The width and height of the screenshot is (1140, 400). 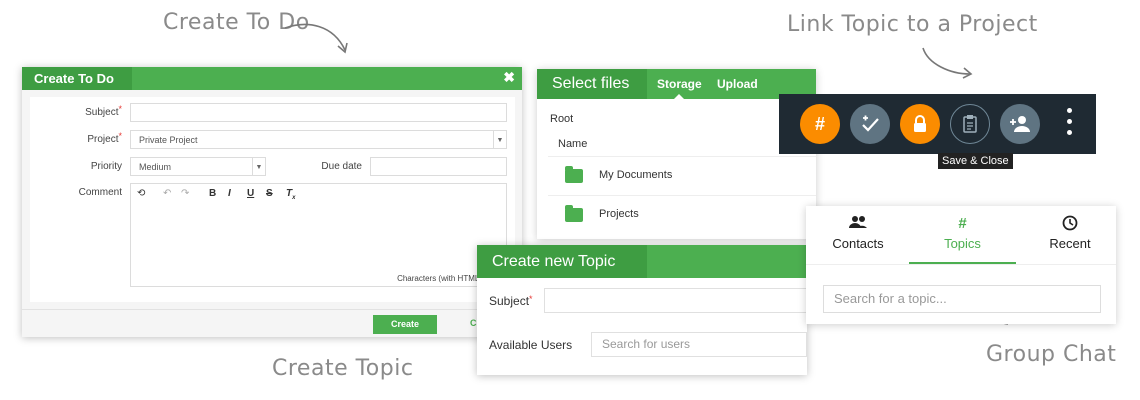 What do you see at coordinates (318, 112) in the screenshot?
I see `subject-input` at bounding box center [318, 112].